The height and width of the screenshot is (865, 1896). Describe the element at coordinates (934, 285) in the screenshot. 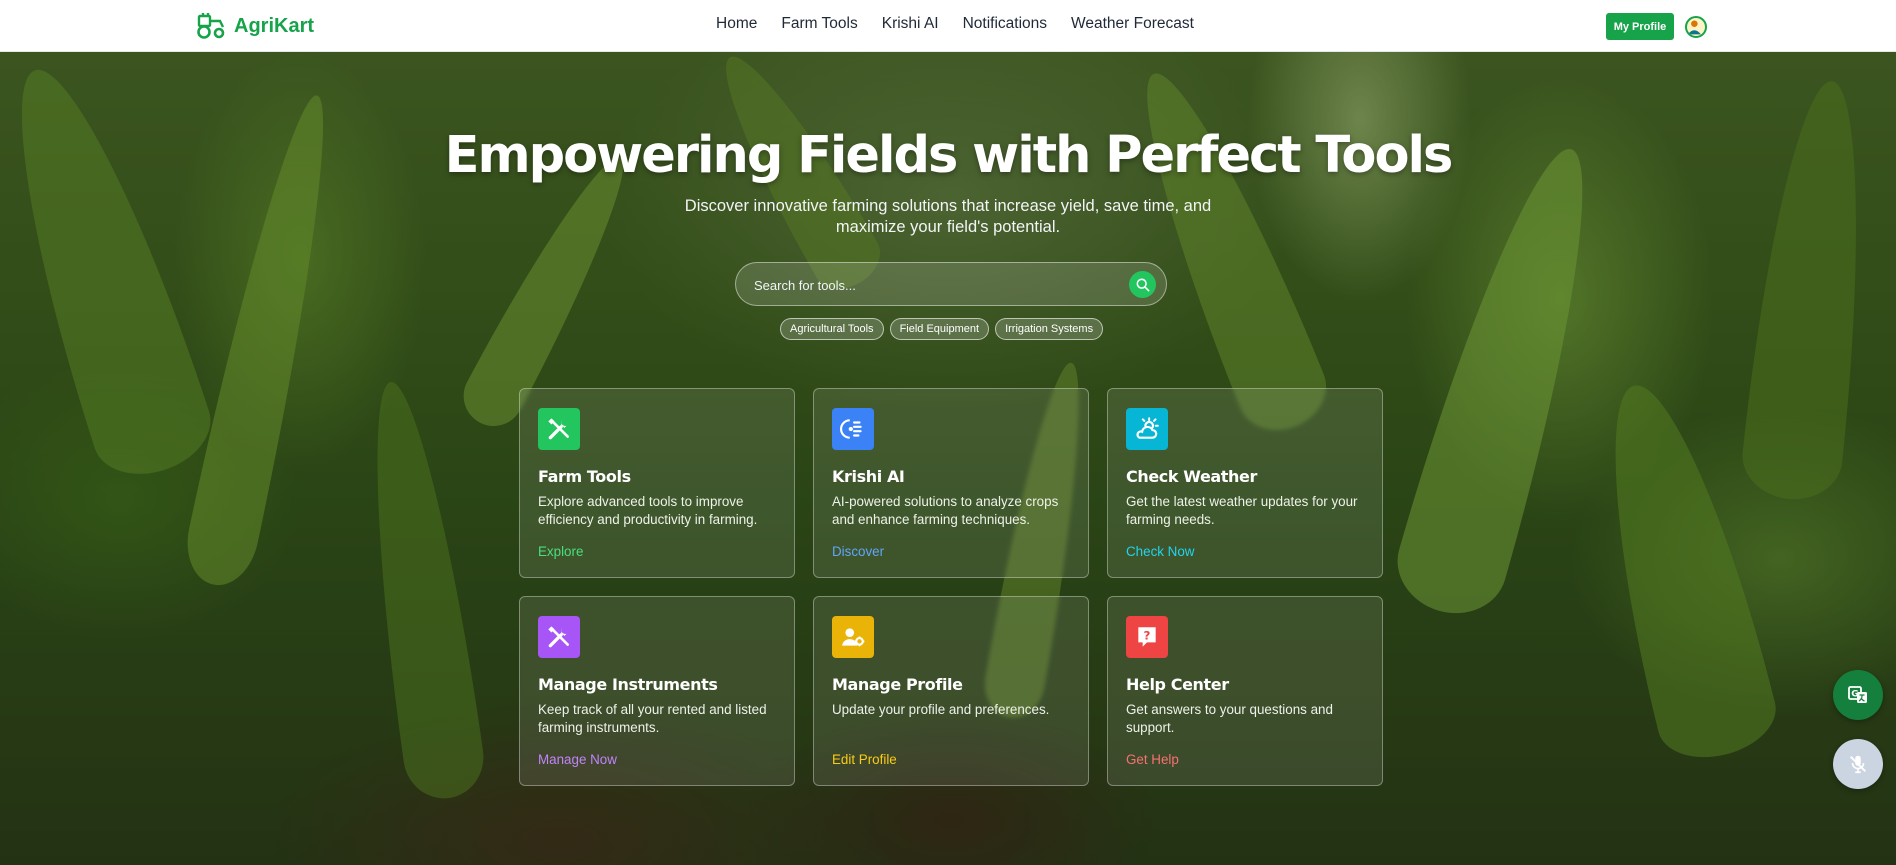

I see `search-input` at that location.